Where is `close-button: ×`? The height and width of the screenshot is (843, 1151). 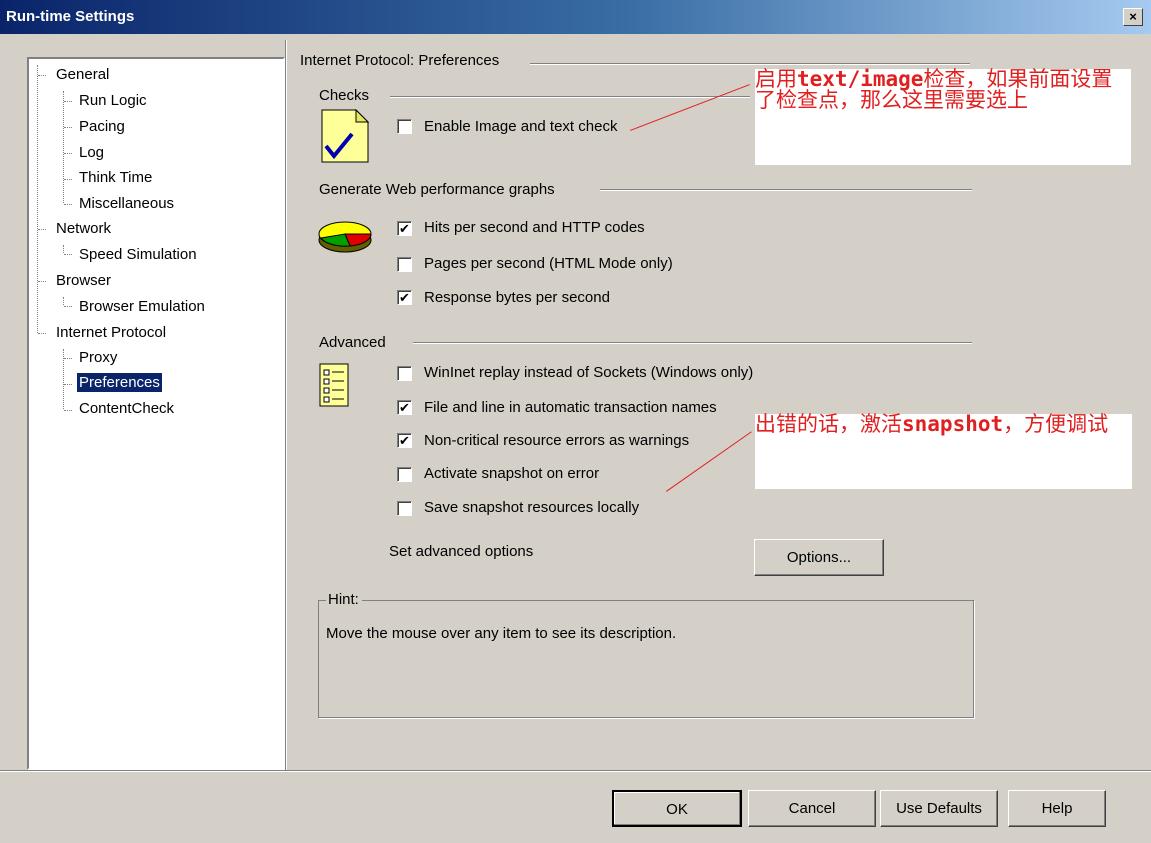
close-button: × is located at coordinates (1133, 17).